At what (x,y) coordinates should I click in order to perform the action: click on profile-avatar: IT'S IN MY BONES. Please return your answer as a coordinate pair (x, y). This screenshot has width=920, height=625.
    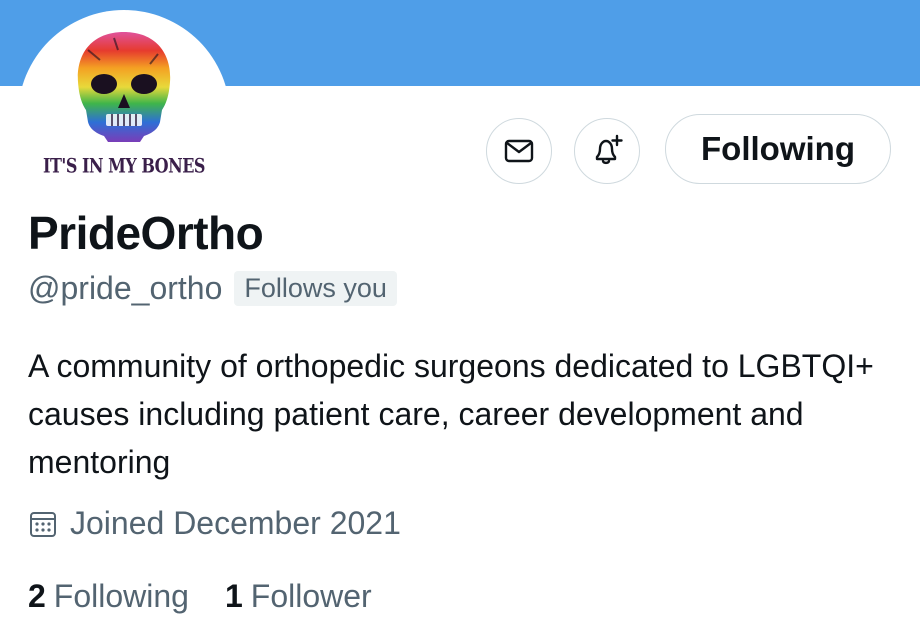
    Looking at the image, I should click on (124, 116).